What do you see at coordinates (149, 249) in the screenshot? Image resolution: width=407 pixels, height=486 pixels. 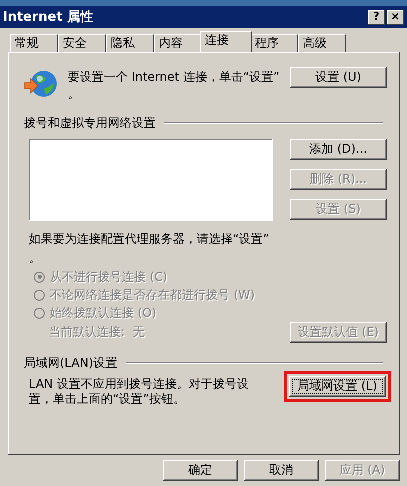 I see `proxy-hint-text: 如果要为连接配置代理服务器，请选择“设置” 。` at bounding box center [149, 249].